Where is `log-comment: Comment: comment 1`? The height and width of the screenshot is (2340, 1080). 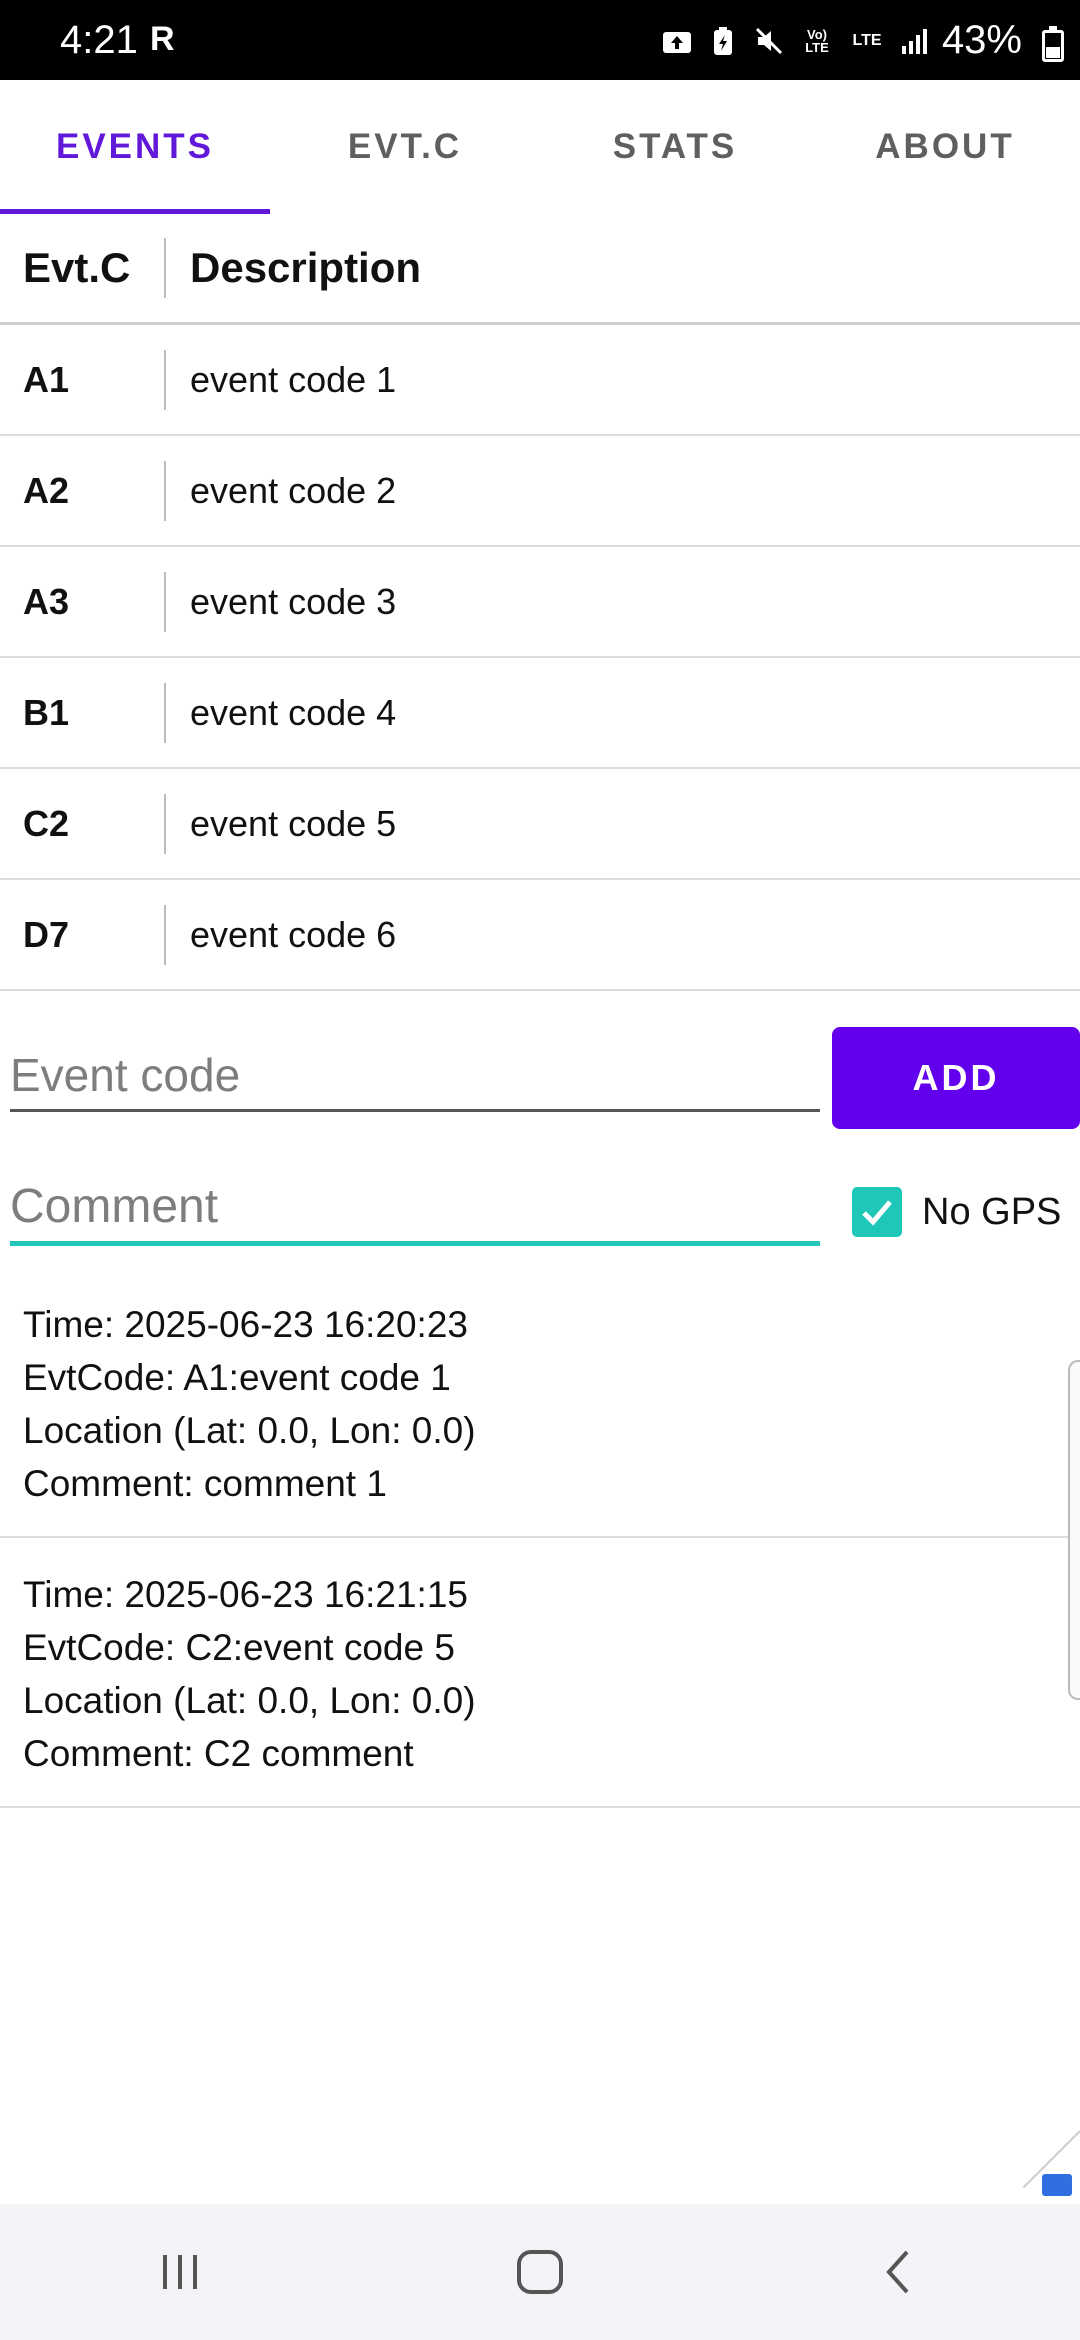 log-comment: Comment: comment 1 is located at coordinates (205, 1483).